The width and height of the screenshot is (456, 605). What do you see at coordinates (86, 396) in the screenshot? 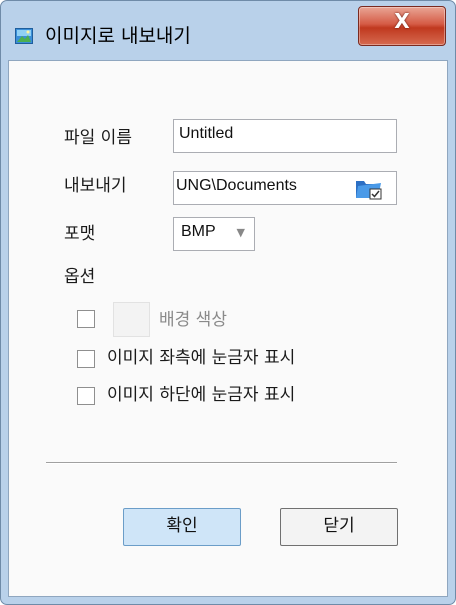
I see `bottom-ruler-checkbox` at bounding box center [86, 396].